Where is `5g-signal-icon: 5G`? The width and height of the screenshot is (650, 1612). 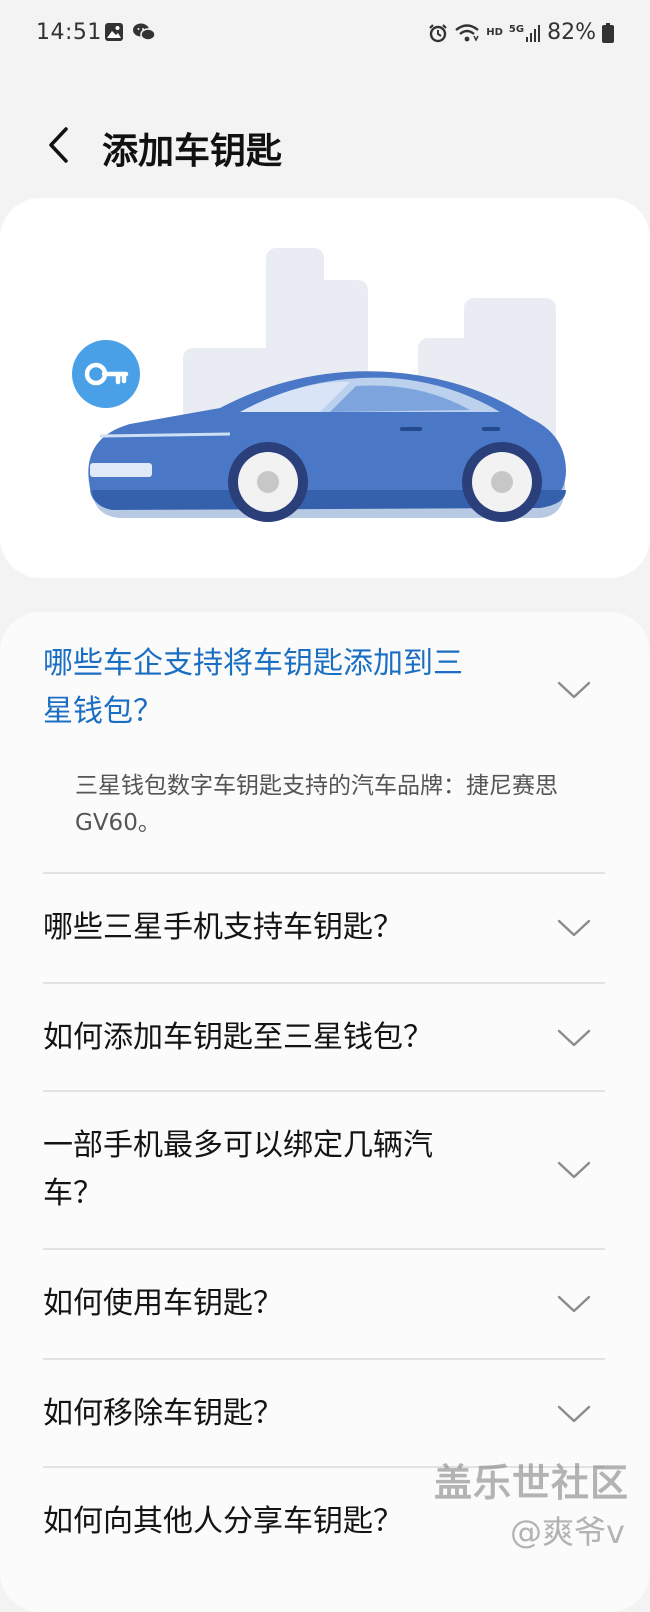 5g-signal-icon: 5G is located at coordinates (525, 33).